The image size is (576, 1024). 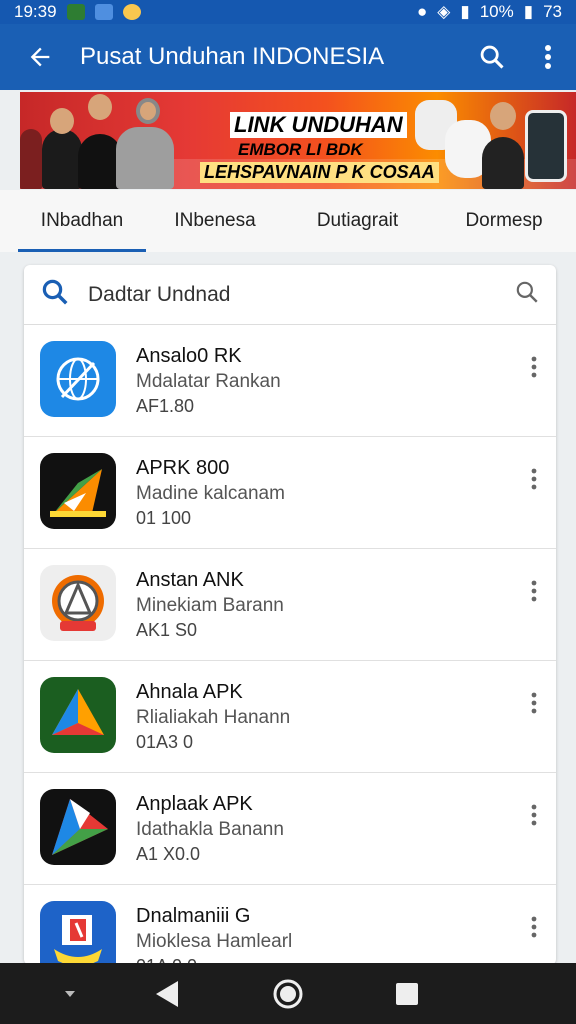 What do you see at coordinates (78, 603) in the screenshot?
I see `apk-badge-icon` at bounding box center [78, 603].